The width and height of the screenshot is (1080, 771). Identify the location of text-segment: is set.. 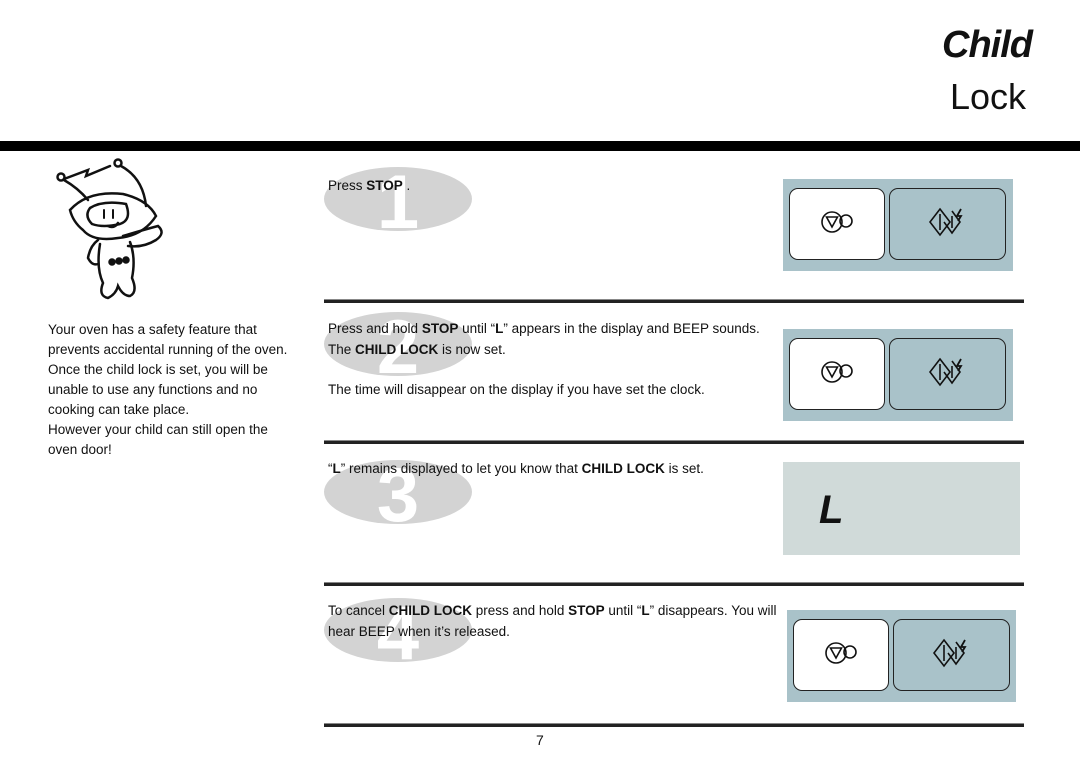
(684, 468).